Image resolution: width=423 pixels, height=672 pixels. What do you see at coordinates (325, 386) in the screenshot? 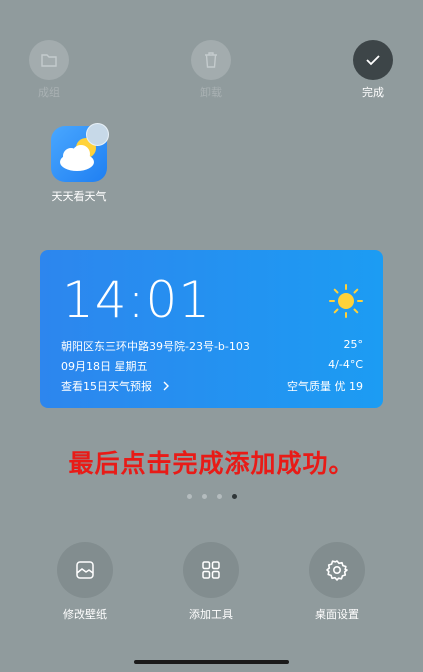
I see `widget-air-quality: 空气质量 优 19` at bounding box center [325, 386].